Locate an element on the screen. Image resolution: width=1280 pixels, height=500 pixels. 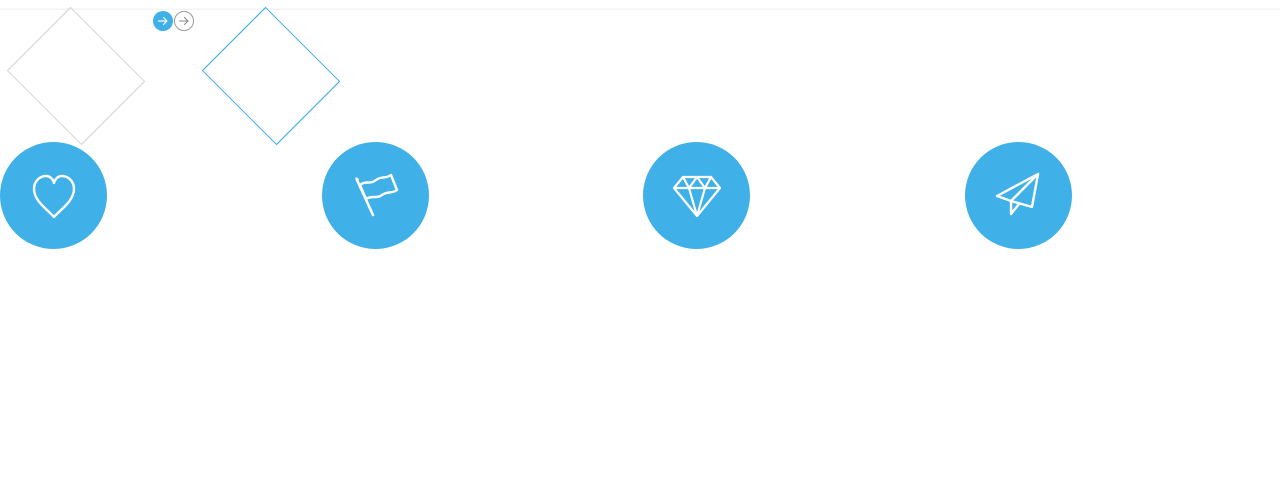
diamond-shape-gray is located at coordinates (76, 76).